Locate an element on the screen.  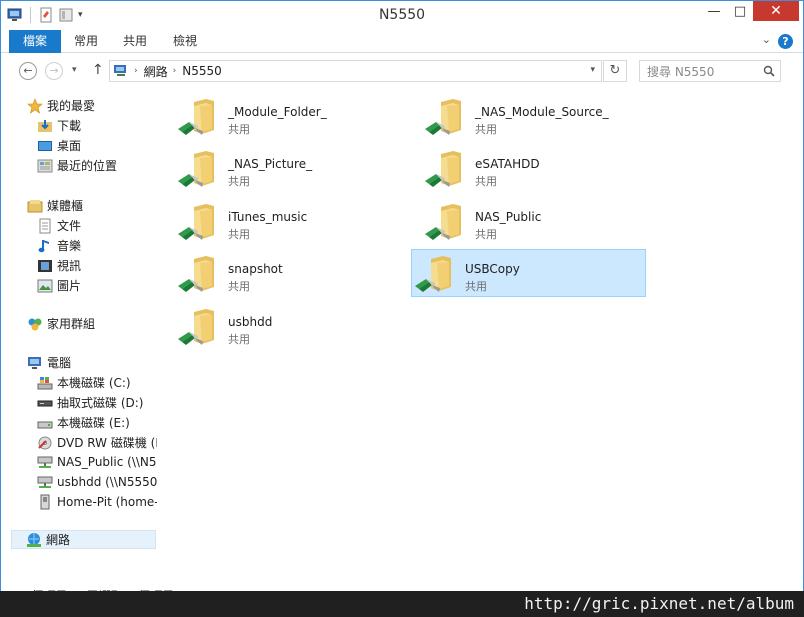
folder-name: USBCopy is located at coordinates (492, 269).